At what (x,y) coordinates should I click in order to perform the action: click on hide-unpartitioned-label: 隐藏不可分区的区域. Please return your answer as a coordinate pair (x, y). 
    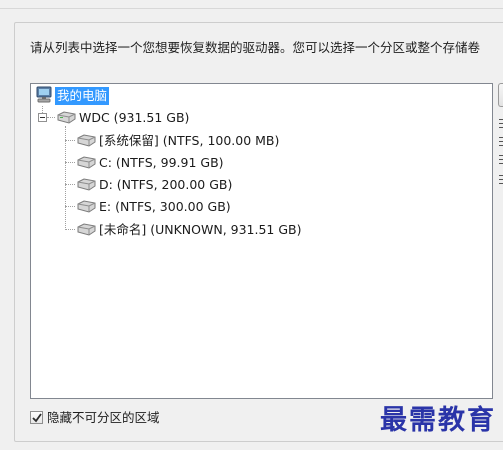
    Looking at the image, I should click on (103, 417).